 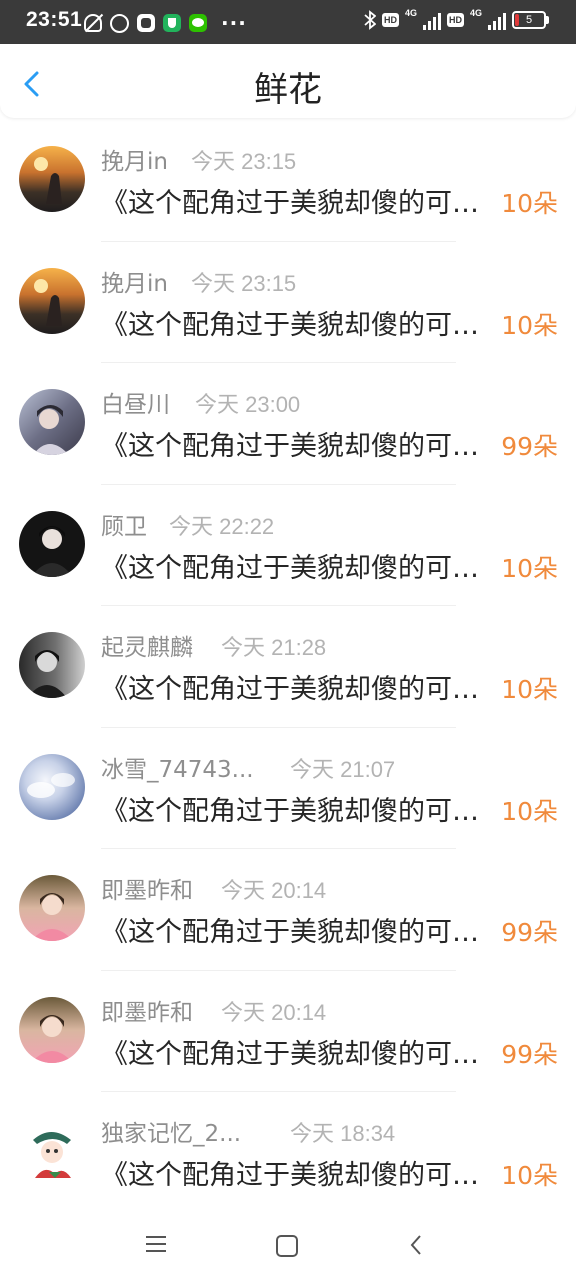 What do you see at coordinates (124, 526) in the screenshot?
I see `user-name: 顾卫` at bounding box center [124, 526].